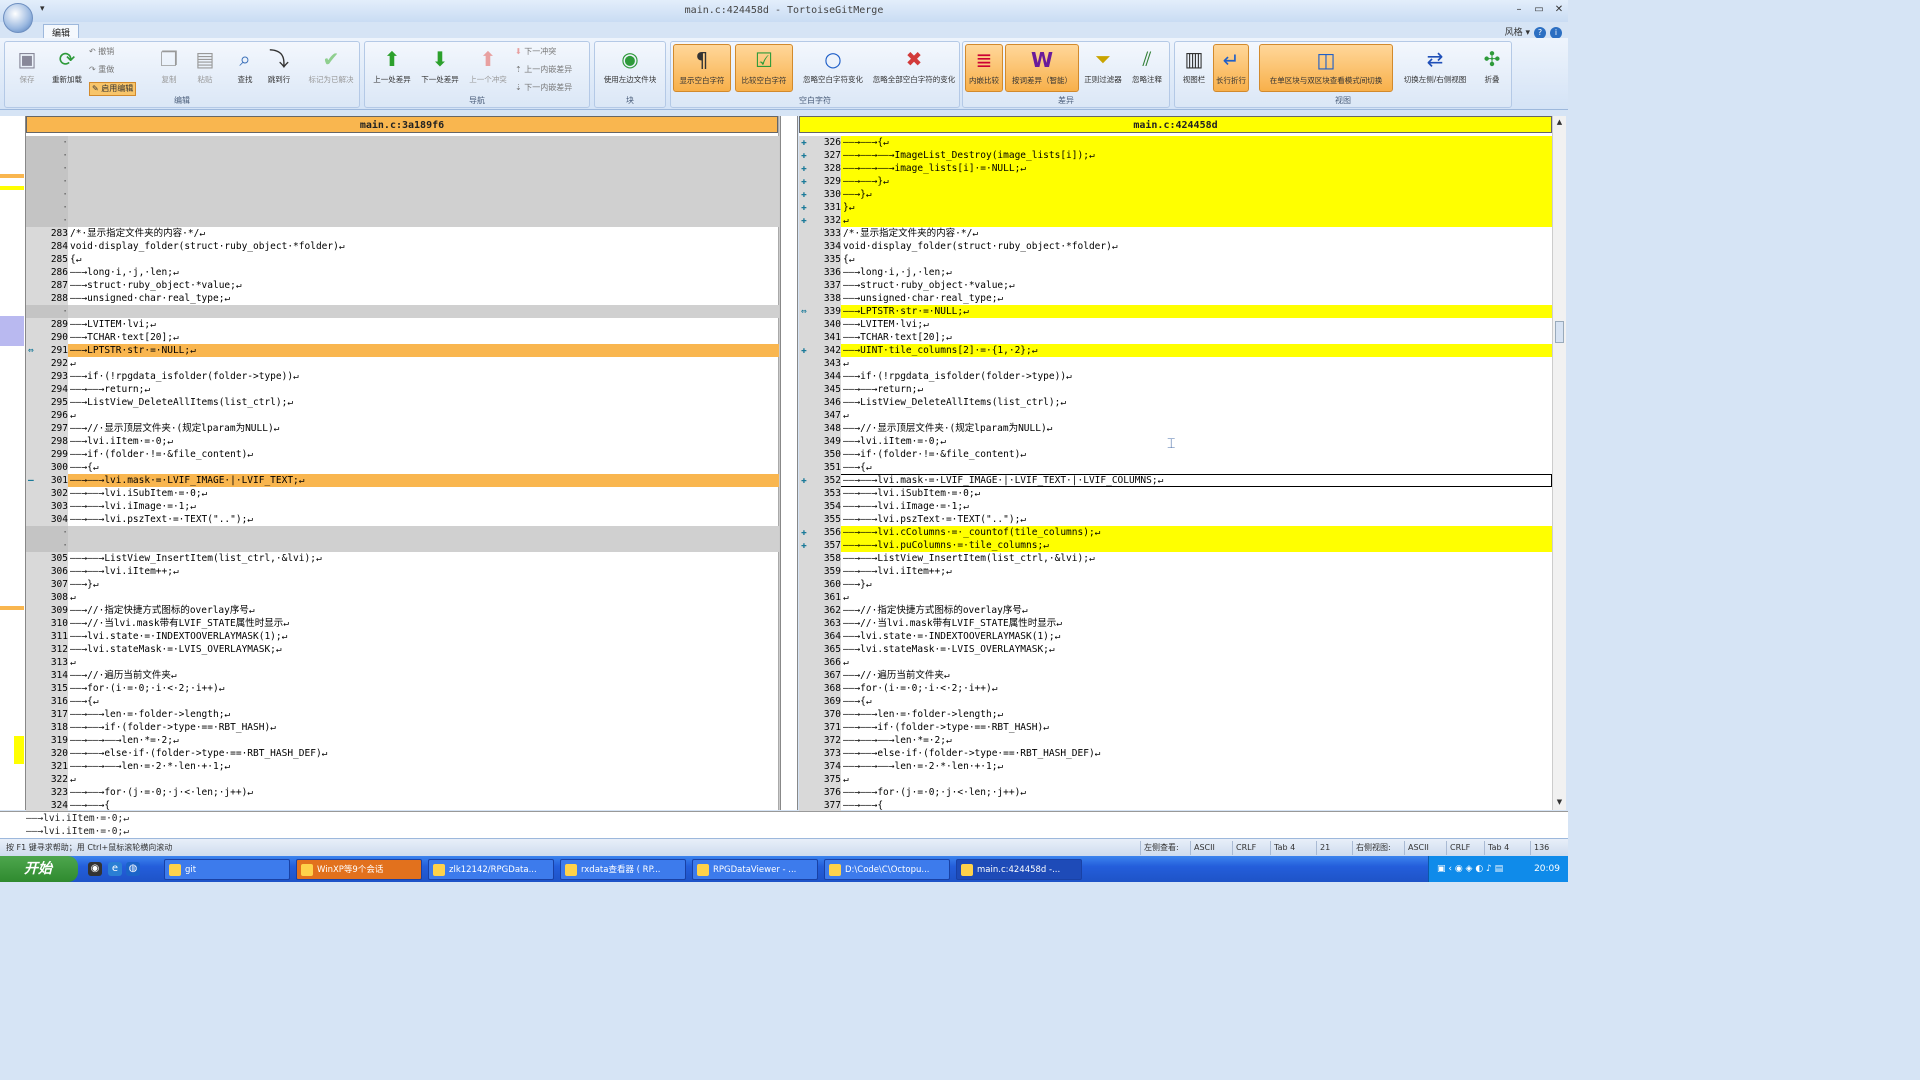 This screenshot has height=1080, width=1920. I want to click on code-line: ✚ 331}↵, so click(1175, 207).